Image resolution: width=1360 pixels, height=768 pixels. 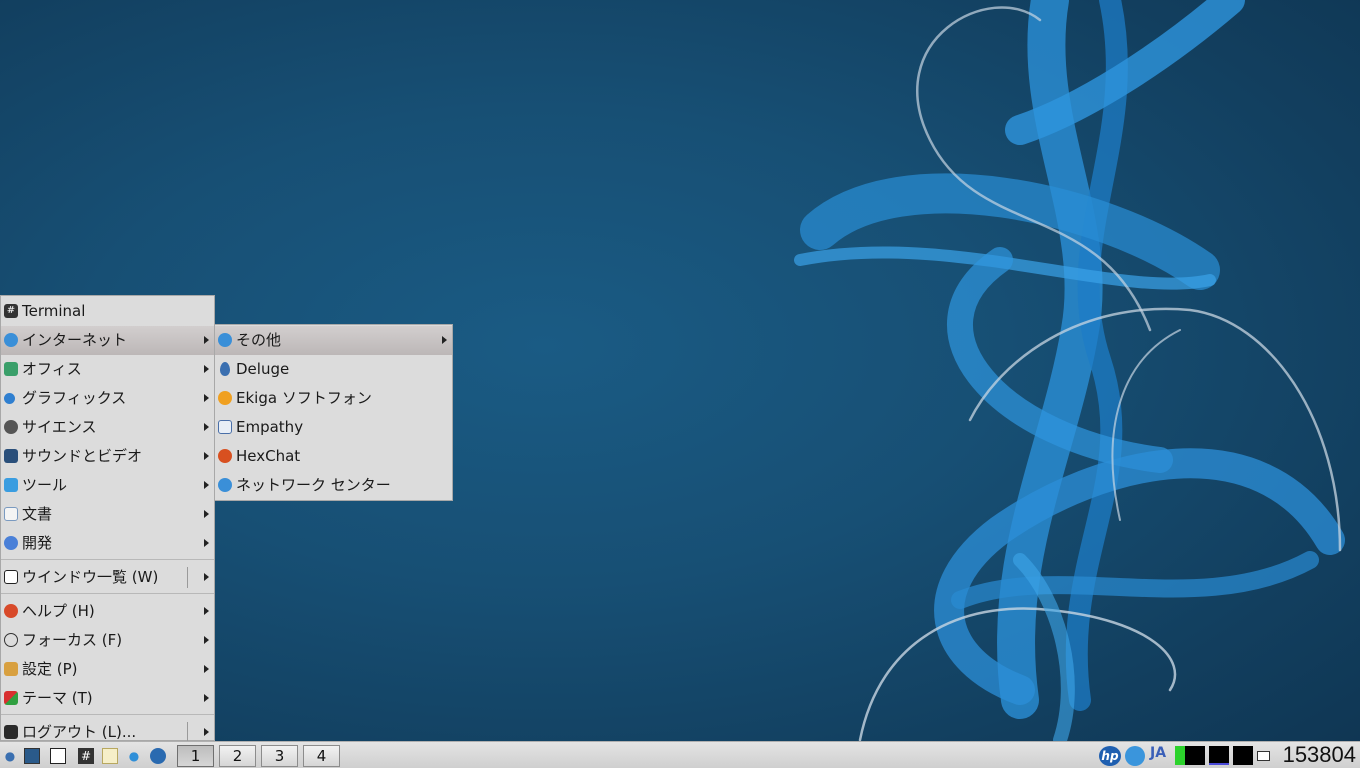 I want to click on theme-icon, so click(x=11, y=698).